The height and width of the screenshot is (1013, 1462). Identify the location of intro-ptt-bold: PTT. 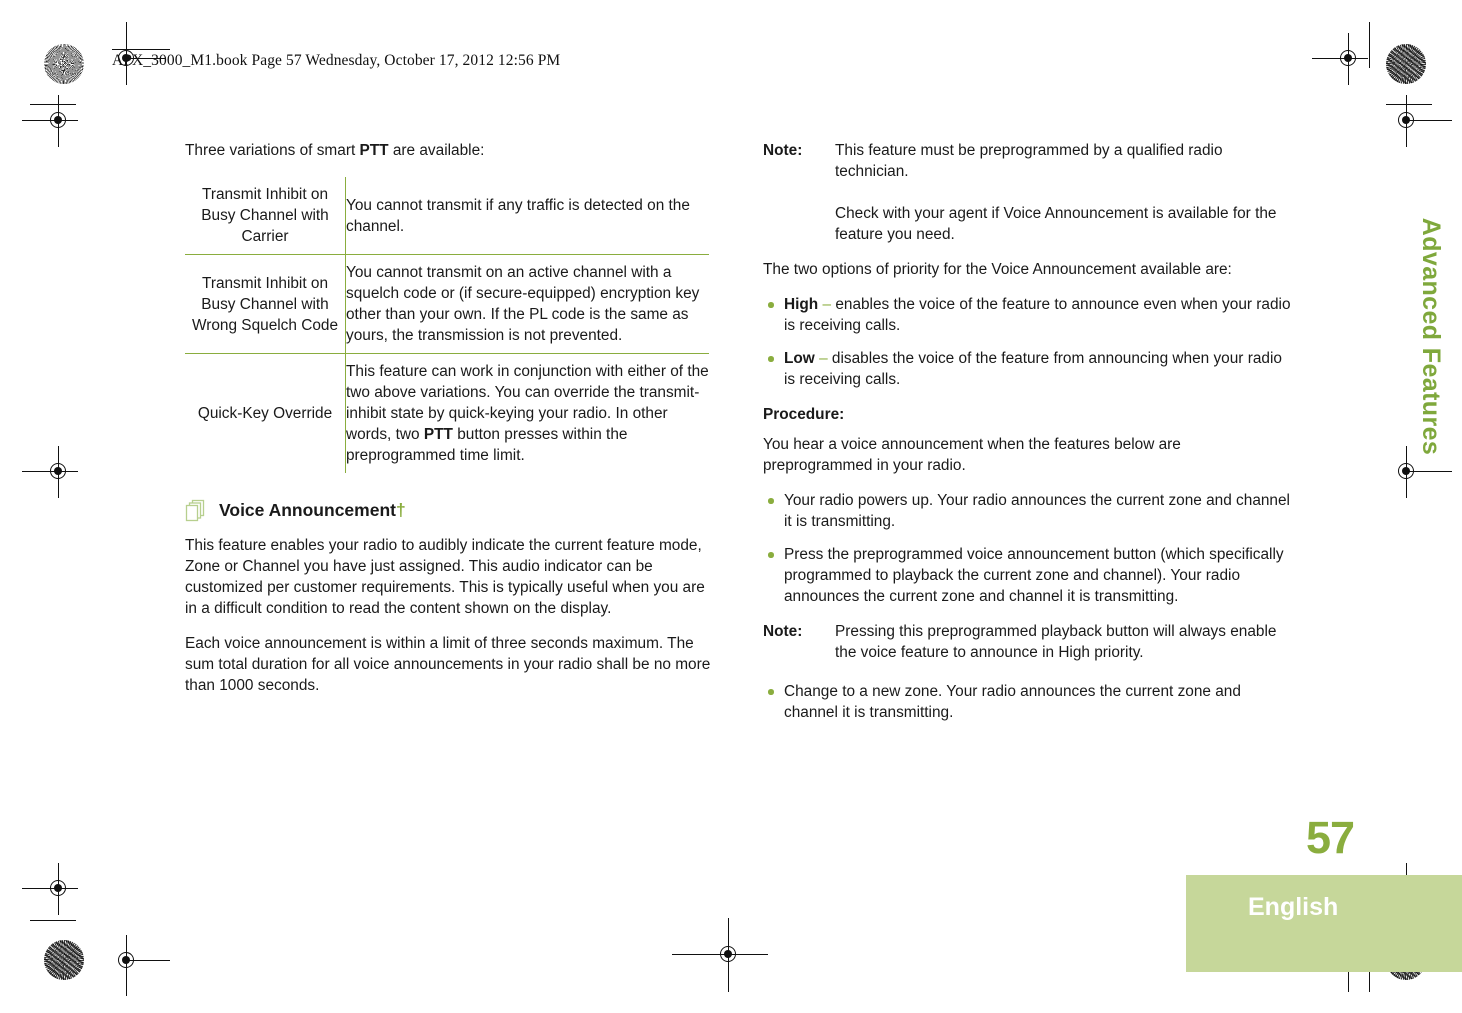
(374, 150).